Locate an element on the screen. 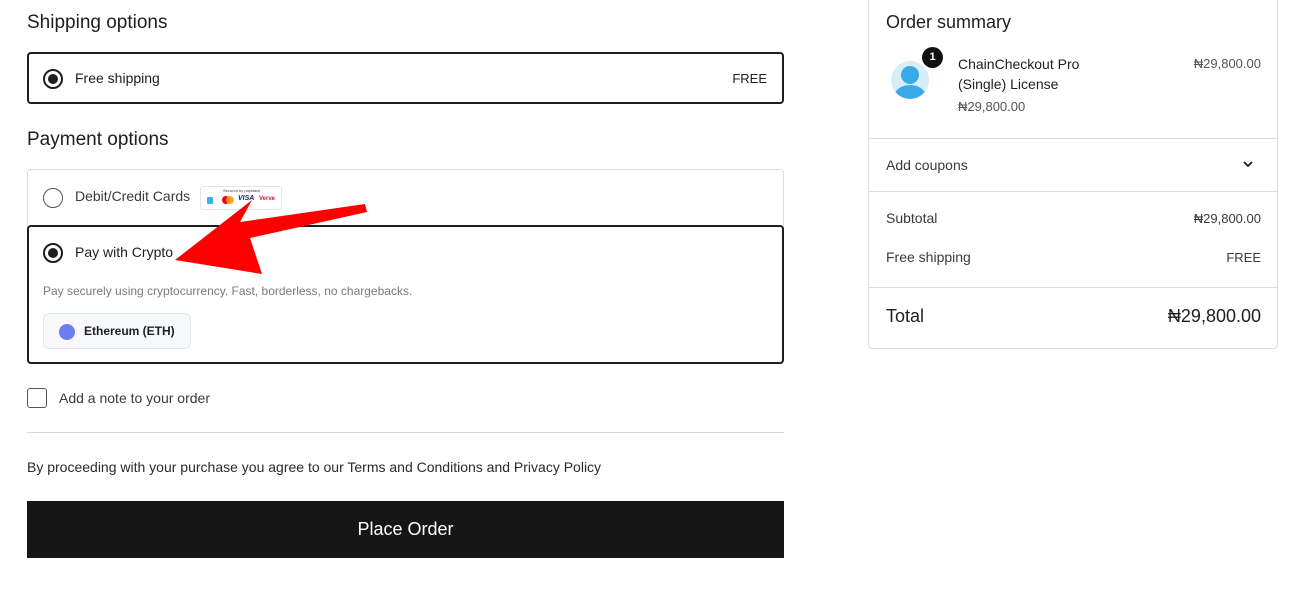  product-avatar-icon is located at coordinates (910, 80).